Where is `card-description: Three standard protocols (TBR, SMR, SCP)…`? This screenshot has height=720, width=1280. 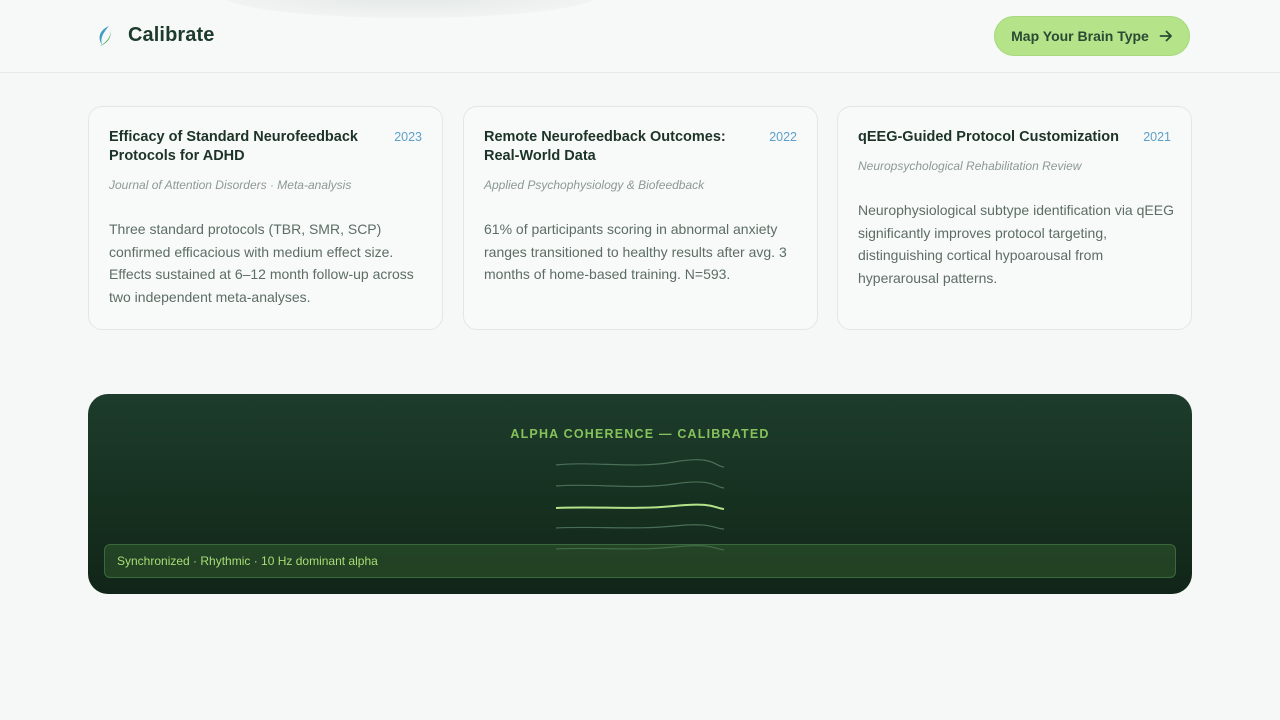
card-description: Three standard protocols (TBR, SMR, SCP)… is located at coordinates (261, 263).